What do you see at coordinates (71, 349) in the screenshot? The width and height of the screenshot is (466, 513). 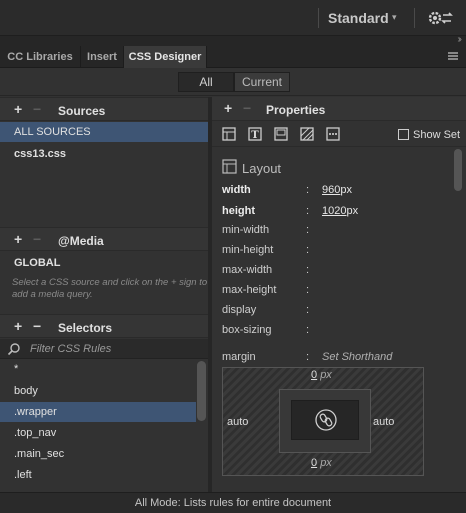 I see `filter-placeholder: Filter CSS Rules` at bounding box center [71, 349].